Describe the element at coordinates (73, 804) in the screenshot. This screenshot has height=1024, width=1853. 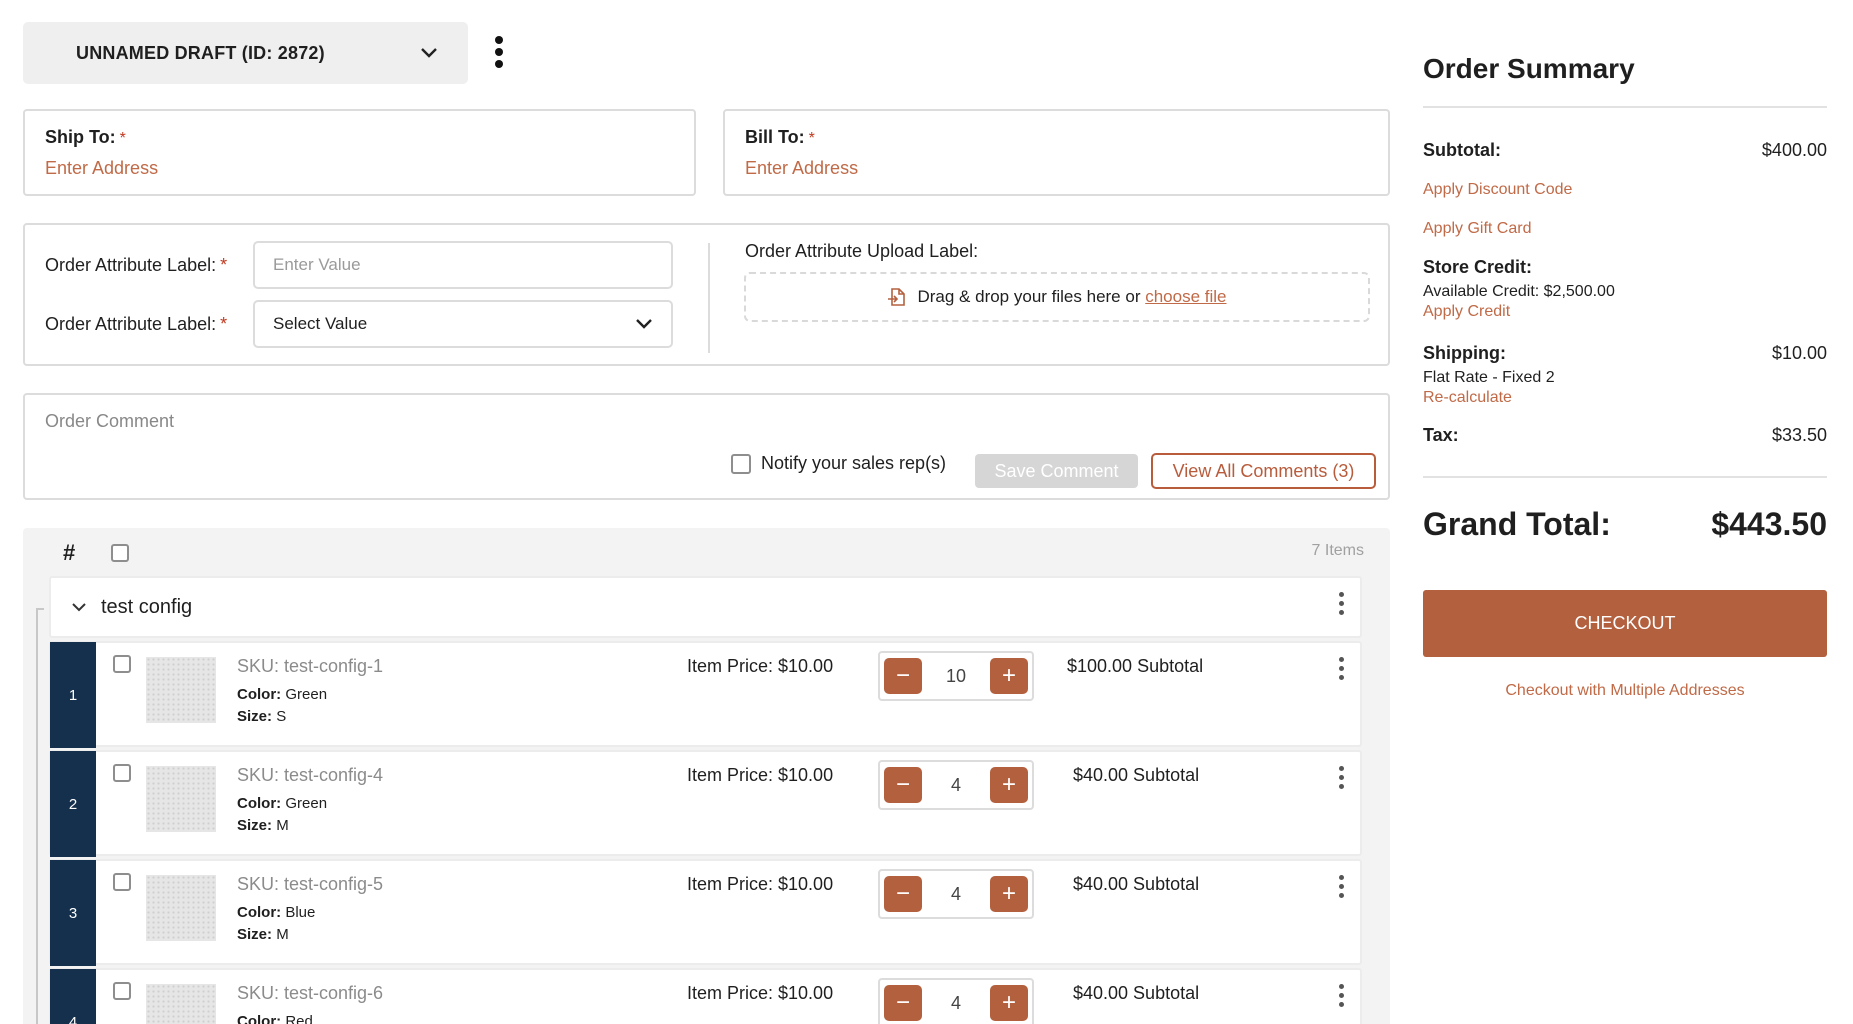
I see `row-number: 2` at that location.